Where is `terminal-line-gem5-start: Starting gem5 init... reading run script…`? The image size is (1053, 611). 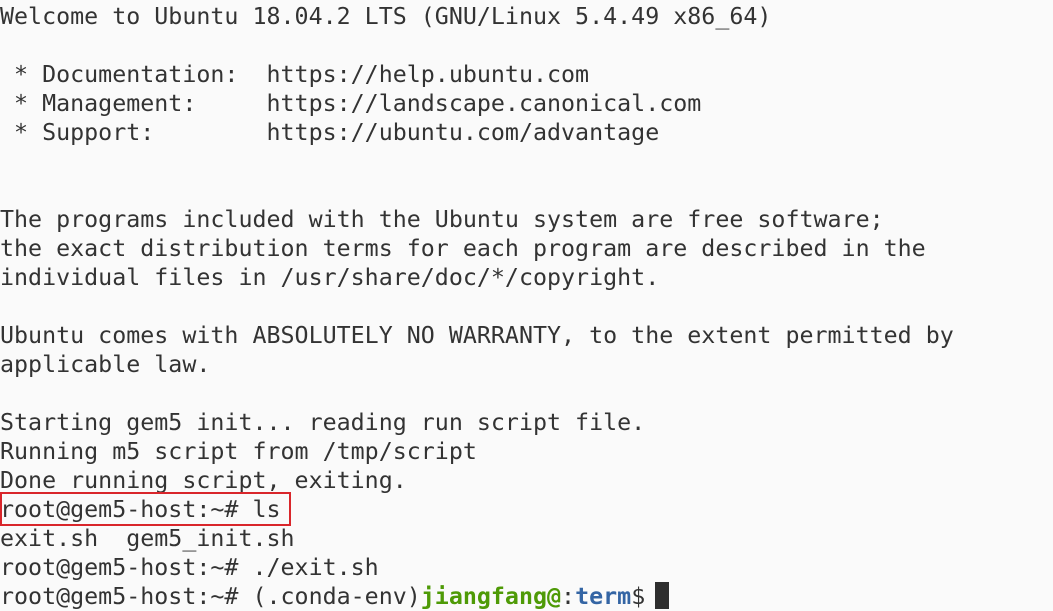 terminal-line-gem5-start: Starting gem5 init... reading run script… is located at coordinates (323, 422).